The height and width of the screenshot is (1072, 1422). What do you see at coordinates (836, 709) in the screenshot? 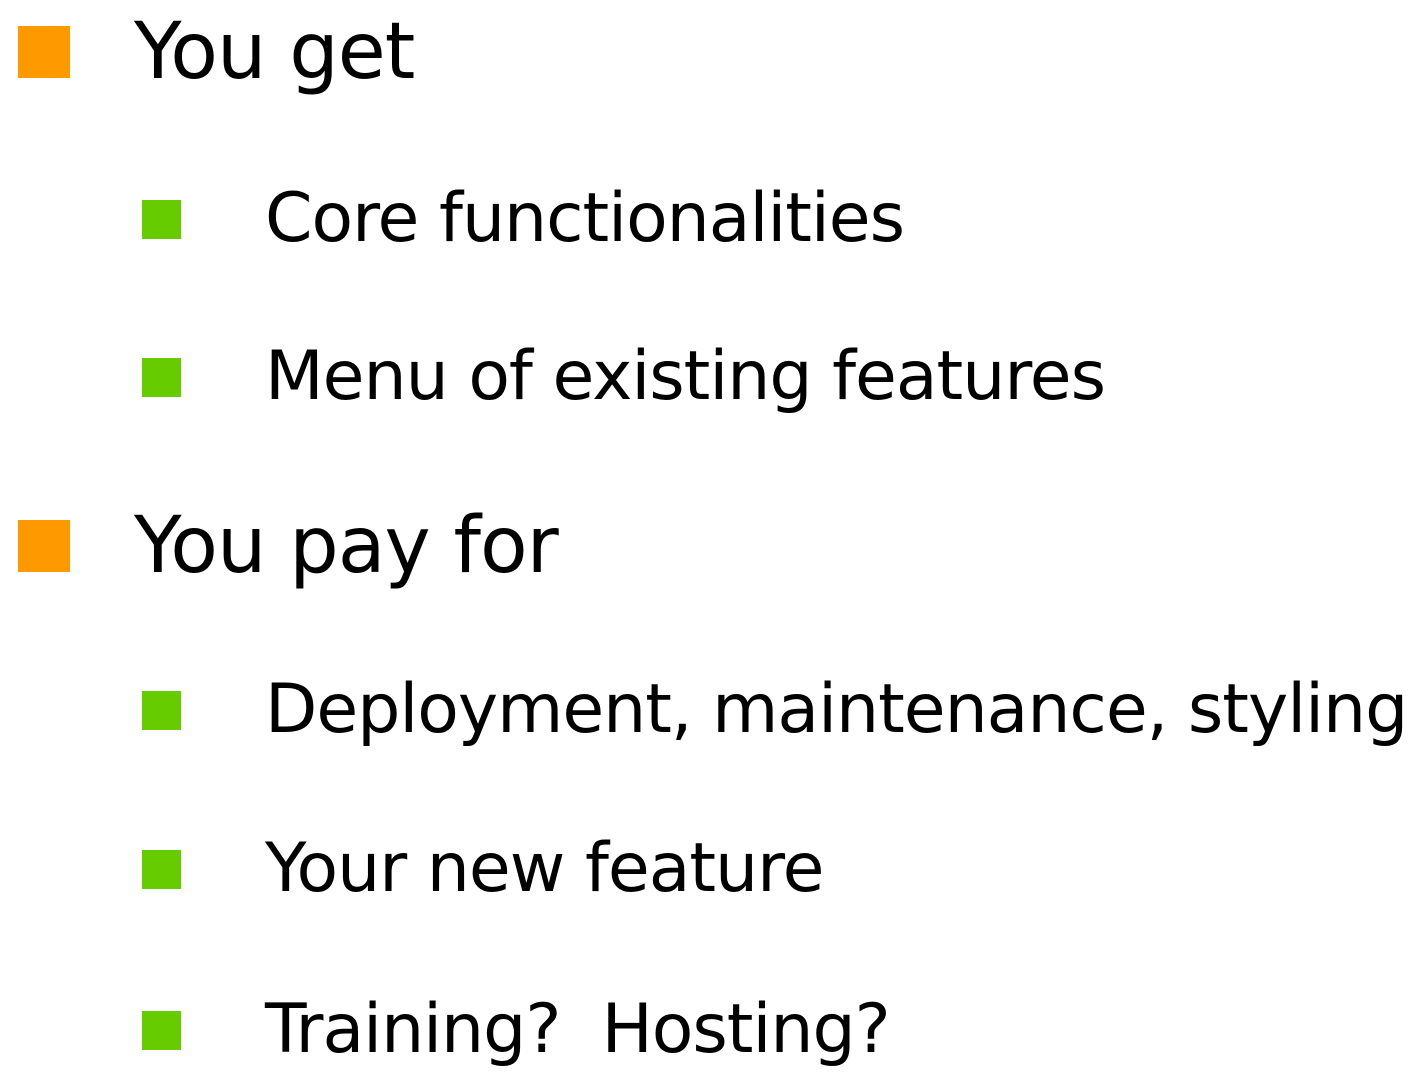
I see `sub-bullet-text: Deployment, maintenance, styling` at bounding box center [836, 709].